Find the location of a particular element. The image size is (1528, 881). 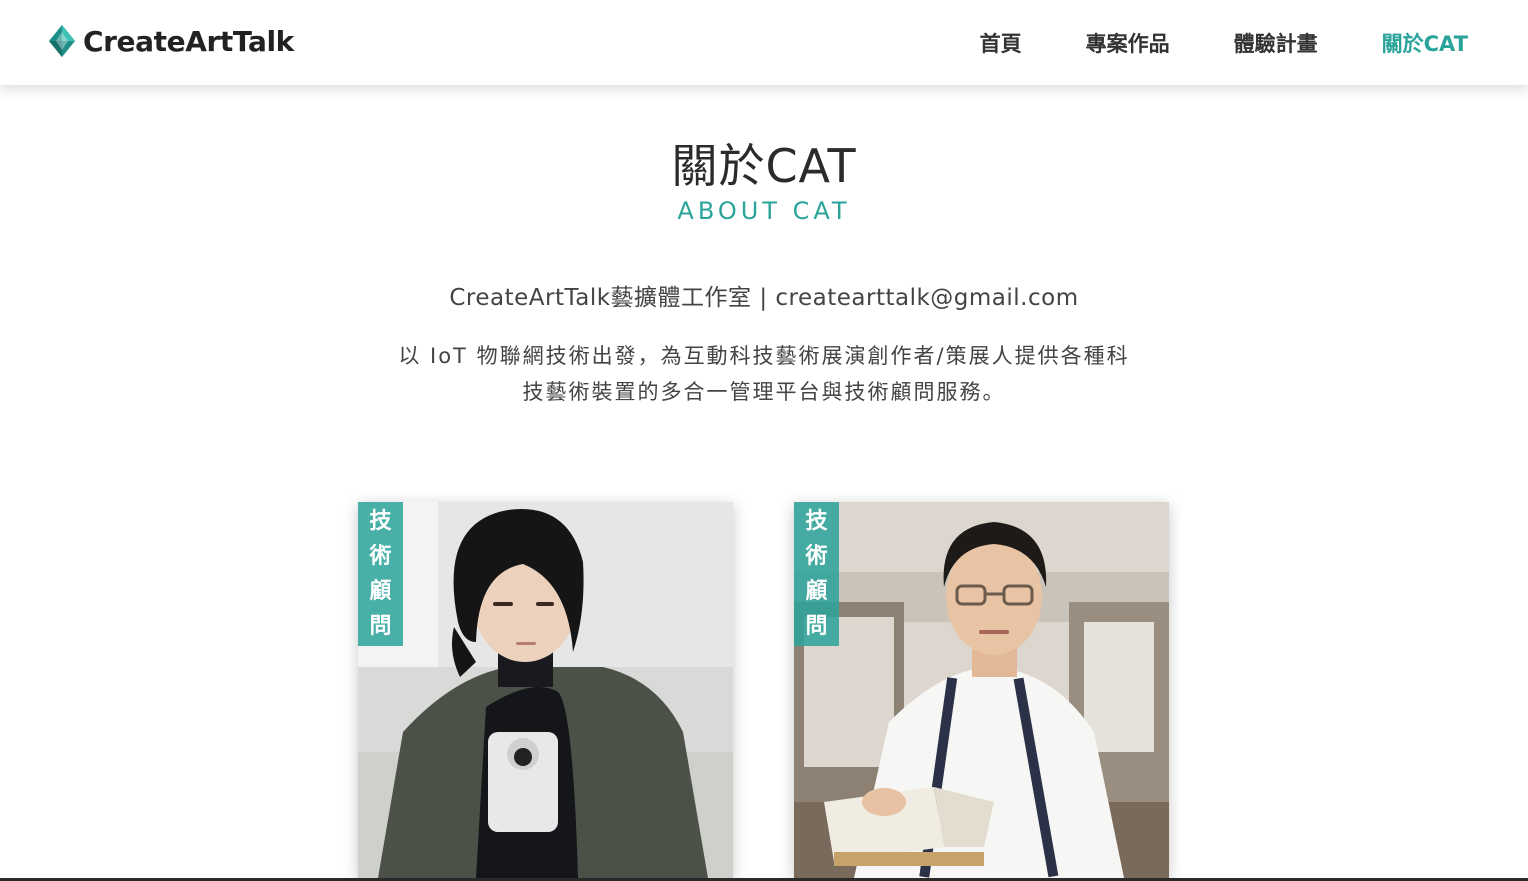

page-subtitle: ABOUT CAT is located at coordinates (764, 211).